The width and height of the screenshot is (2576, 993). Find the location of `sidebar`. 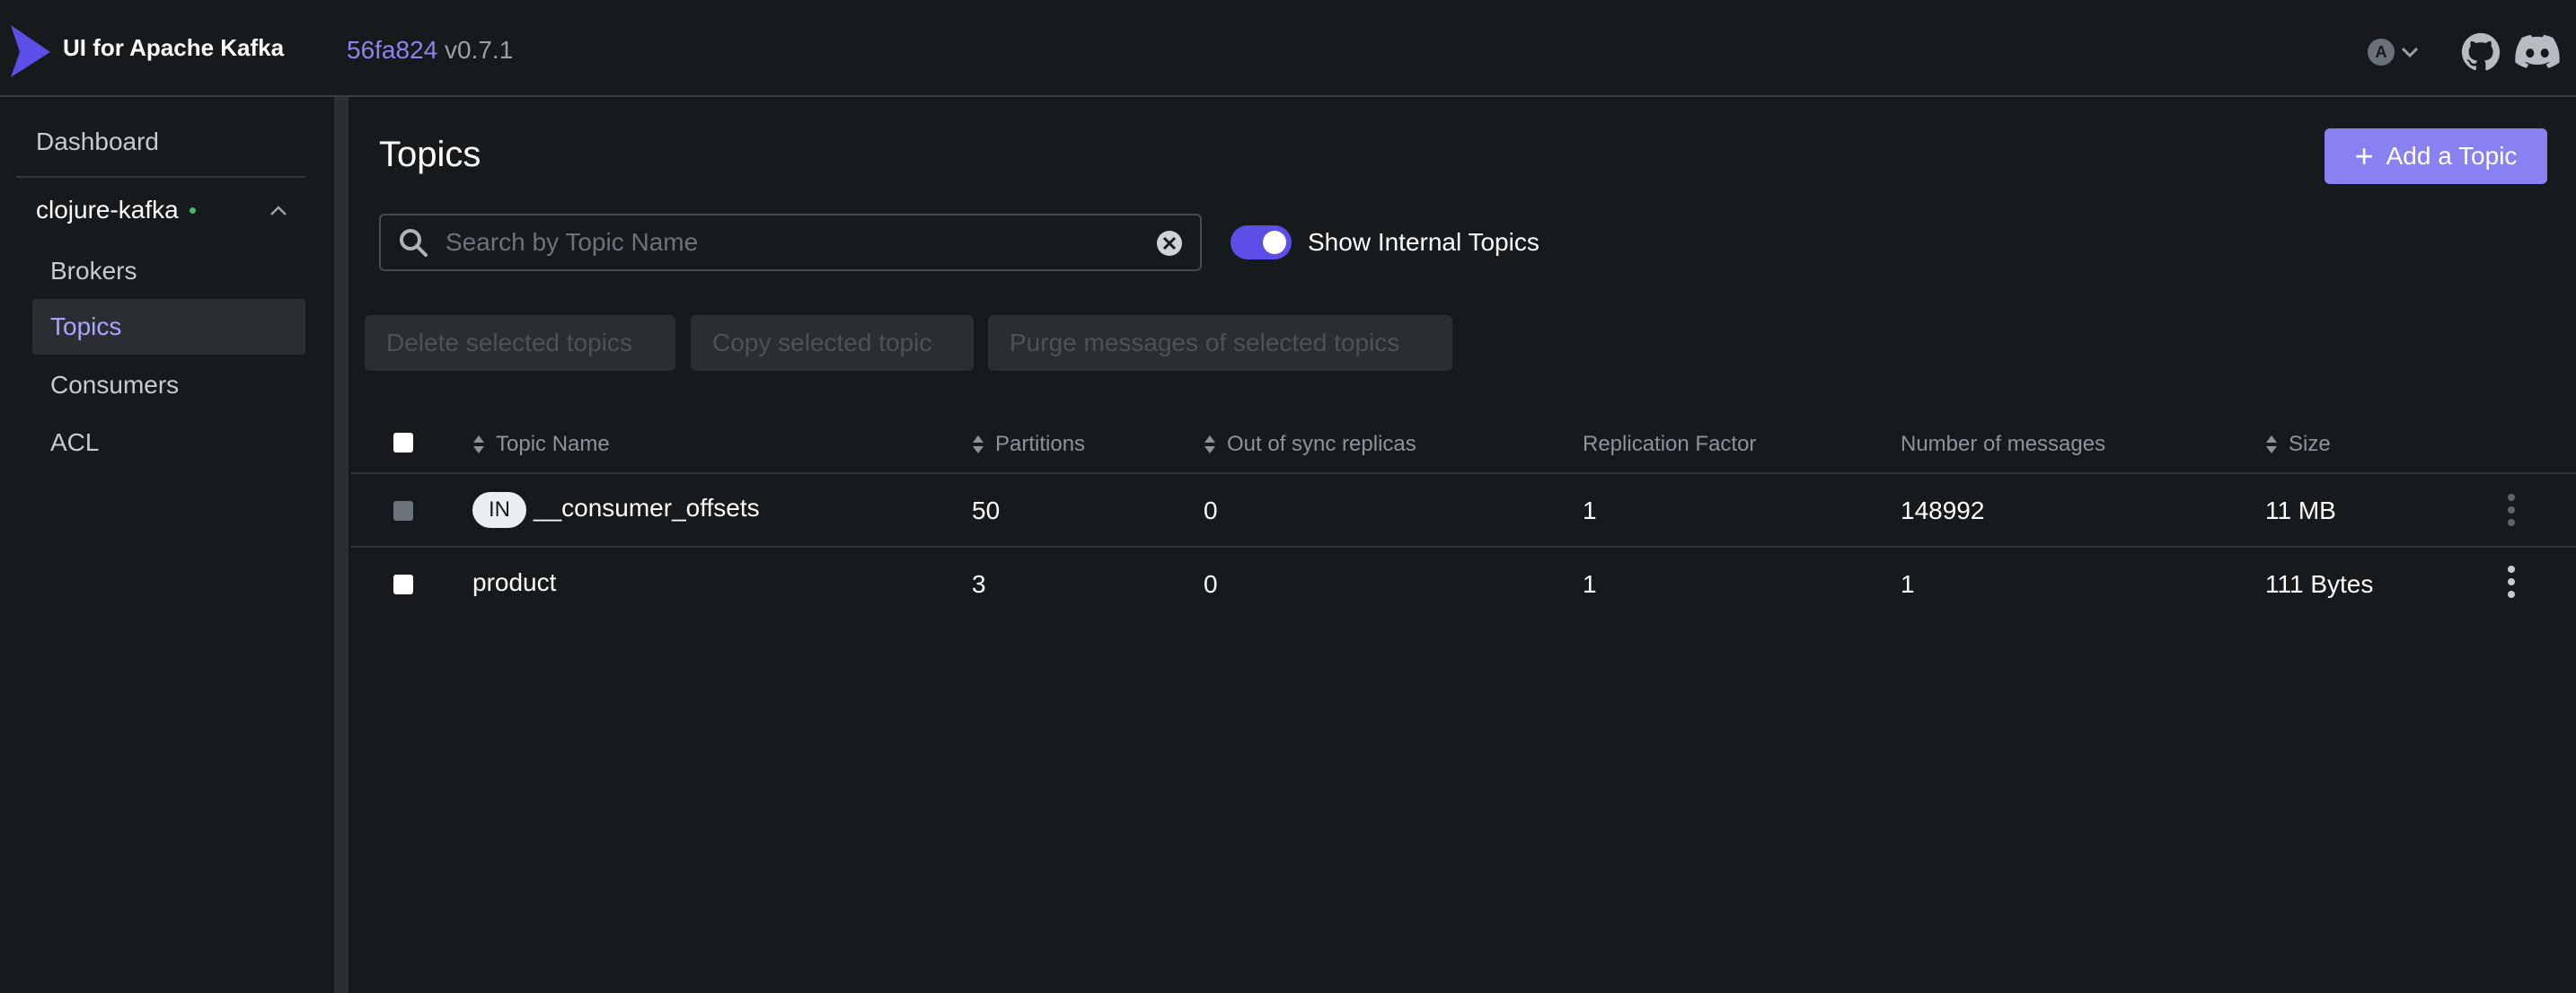

sidebar is located at coordinates (167, 545).